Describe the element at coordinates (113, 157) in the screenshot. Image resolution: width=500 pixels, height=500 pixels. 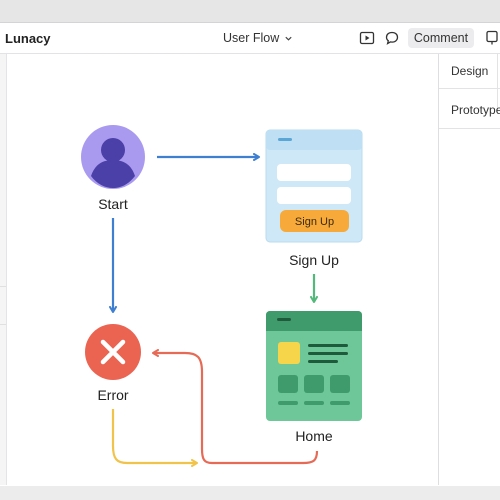
I see `start-node` at that location.